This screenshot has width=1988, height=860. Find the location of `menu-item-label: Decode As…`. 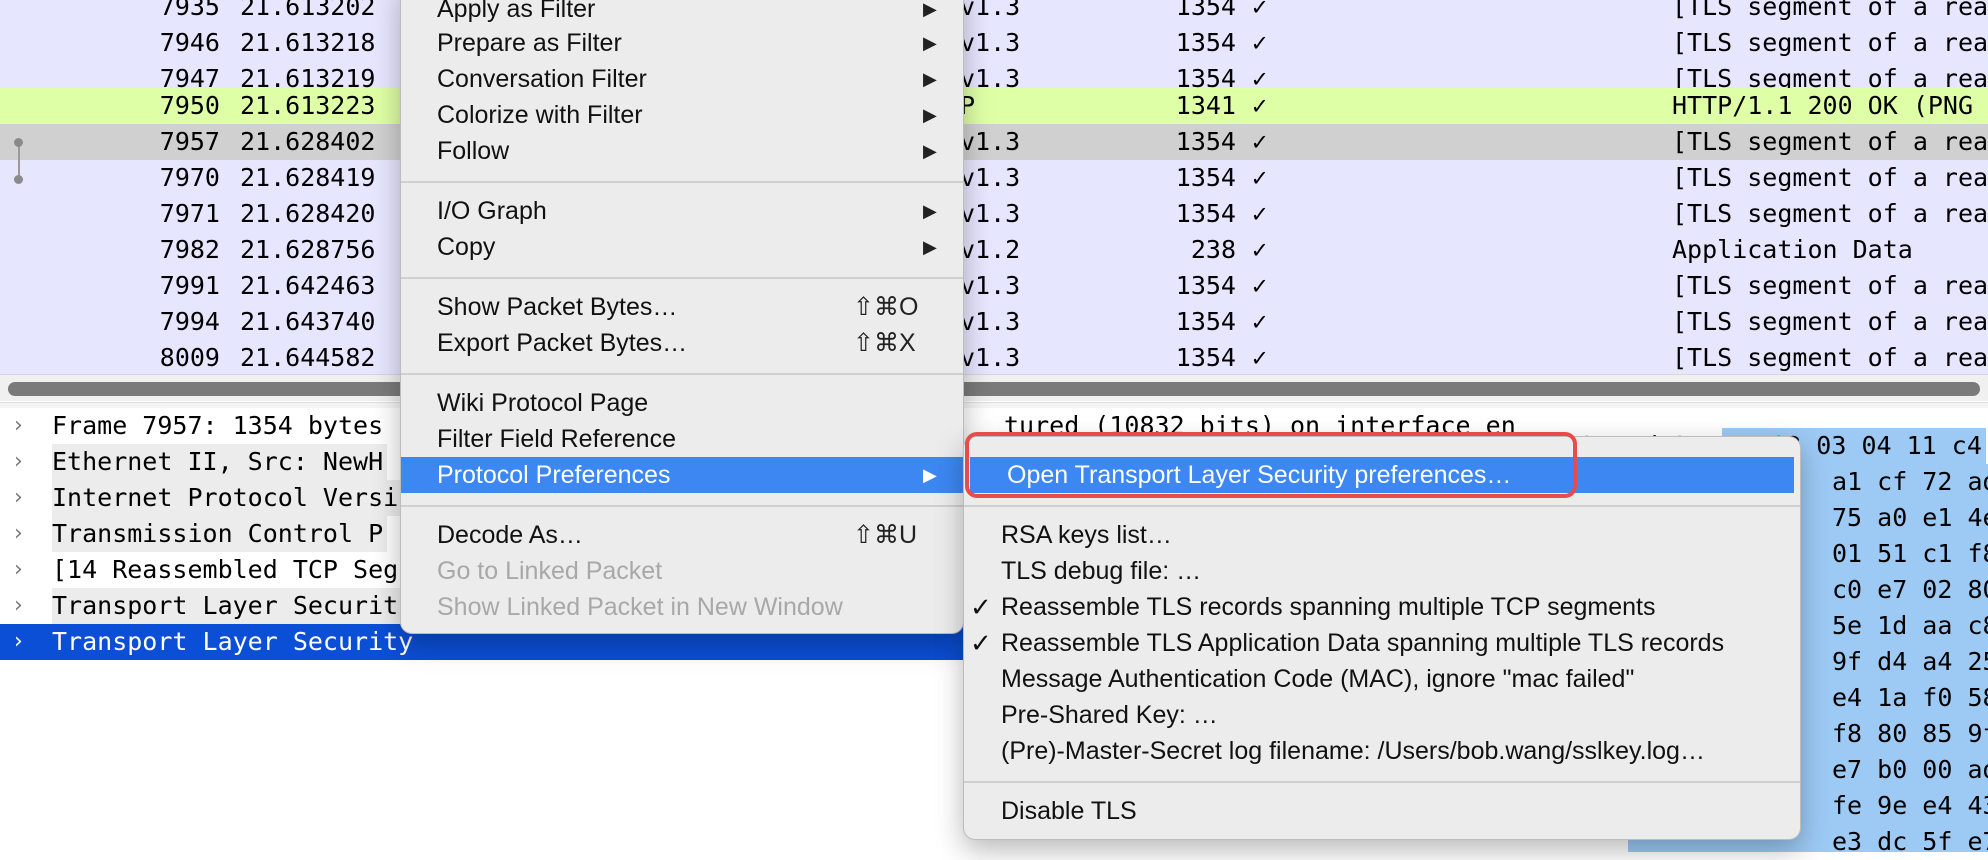

menu-item-label: Decode As… is located at coordinates (510, 535).